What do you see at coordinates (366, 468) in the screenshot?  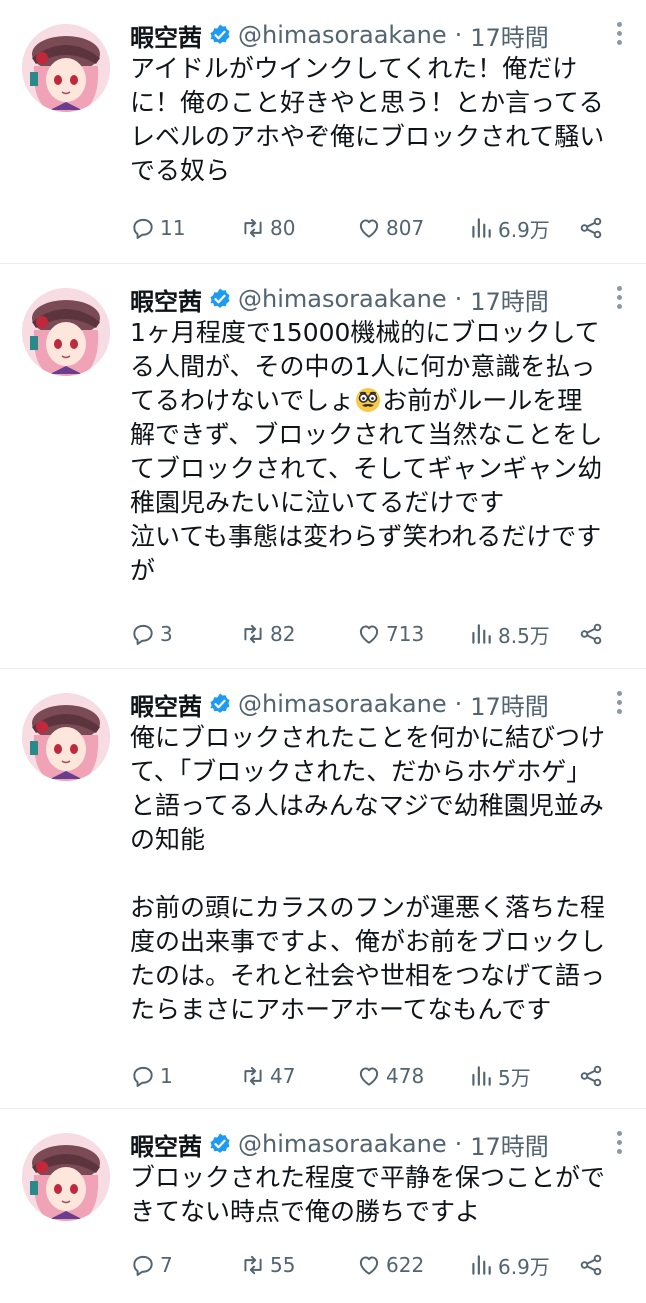 I see `tweet-text-line: てブロックされて、そしてギャンギャン幼` at bounding box center [366, 468].